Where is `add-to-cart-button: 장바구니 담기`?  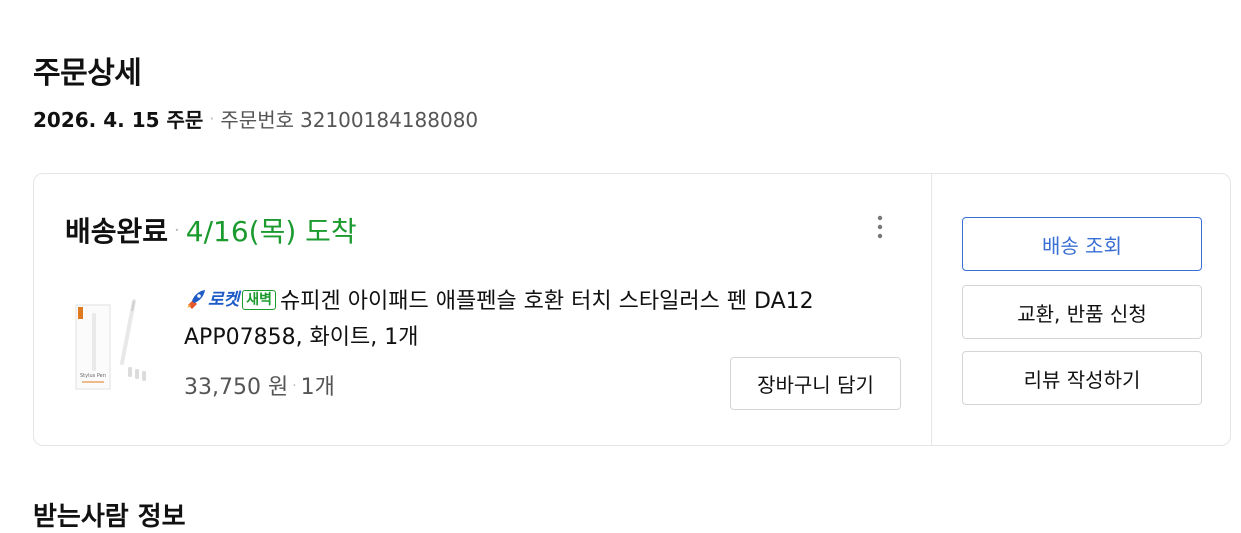
add-to-cart-button: 장바구니 담기 is located at coordinates (815, 383).